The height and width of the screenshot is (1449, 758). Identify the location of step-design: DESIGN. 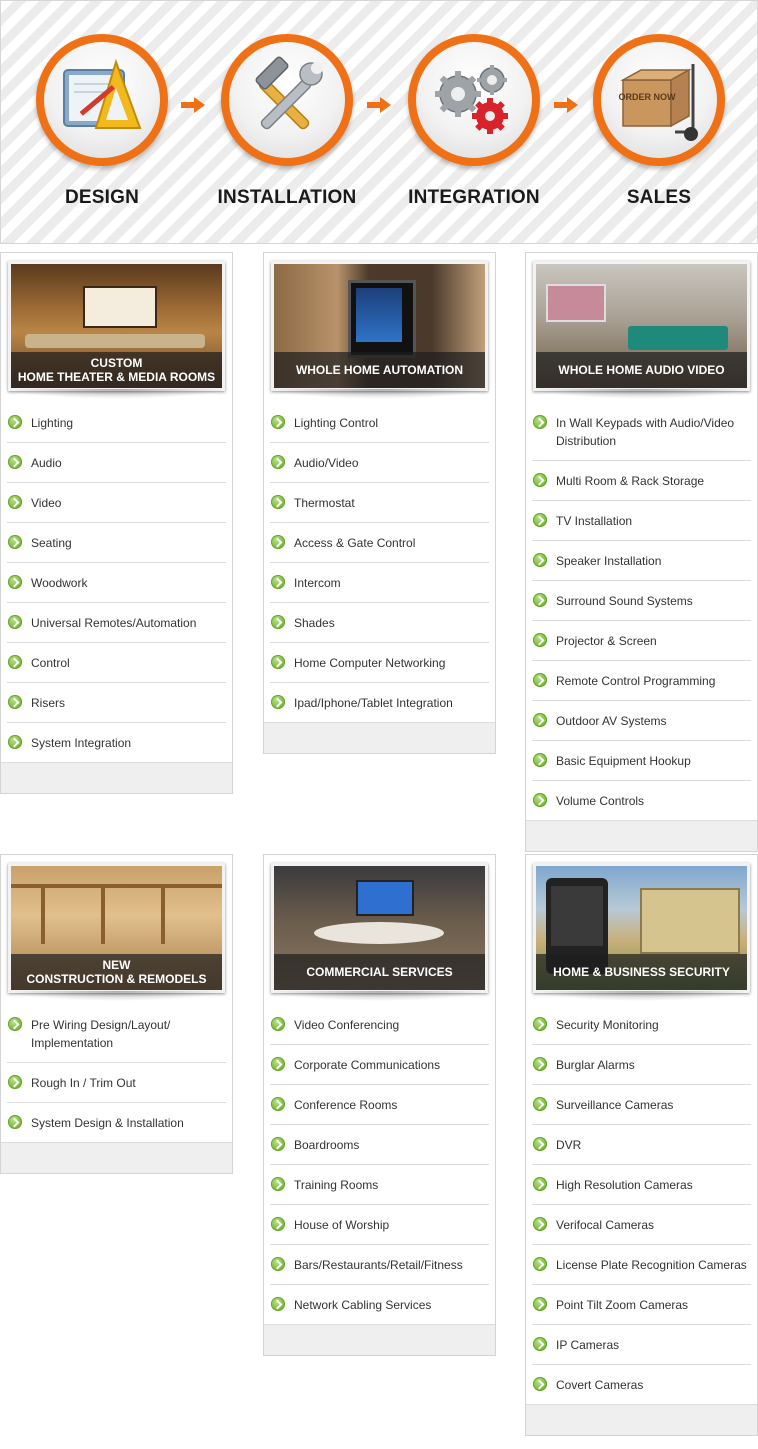
(102, 121).